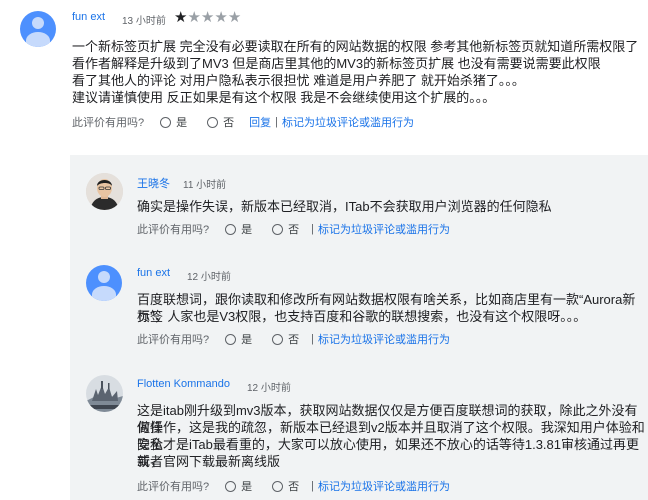 The width and height of the screenshot is (648, 500). What do you see at coordinates (260, 122) in the screenshot?
I see `reply-link: 回复` at bounding box center [260, 122].